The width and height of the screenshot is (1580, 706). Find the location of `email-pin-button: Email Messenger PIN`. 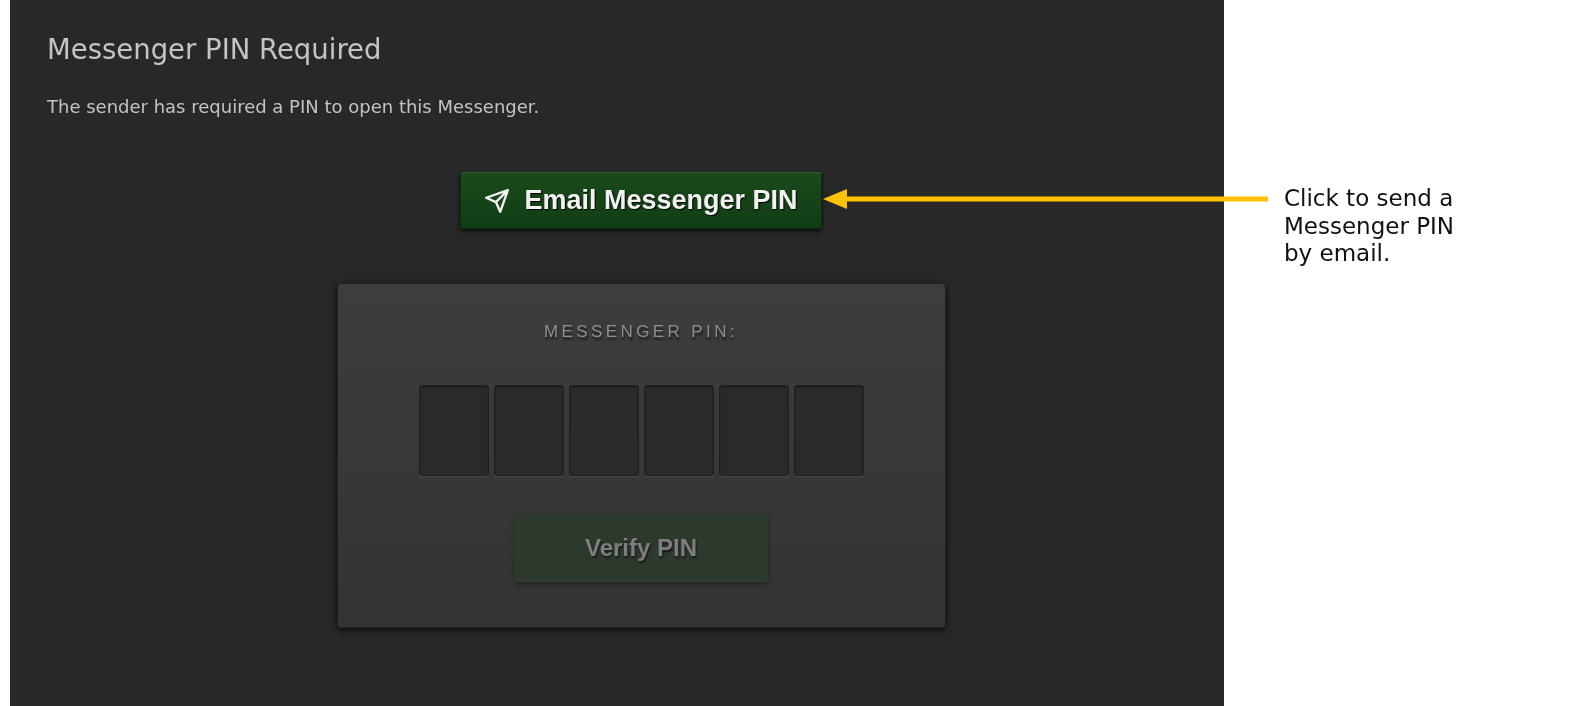

email-pin-button: Email Messenger PIN is located at coordinates (641, 200).